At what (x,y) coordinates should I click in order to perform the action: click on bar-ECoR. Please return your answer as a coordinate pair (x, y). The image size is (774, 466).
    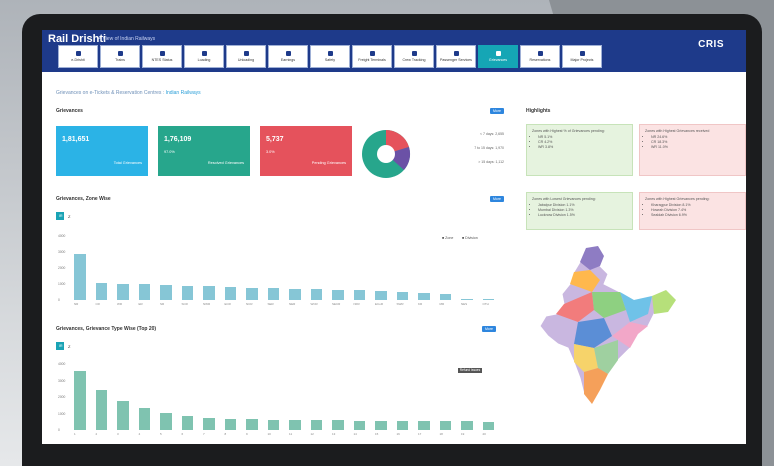
    Looking at the image, I should click on (381, 295).